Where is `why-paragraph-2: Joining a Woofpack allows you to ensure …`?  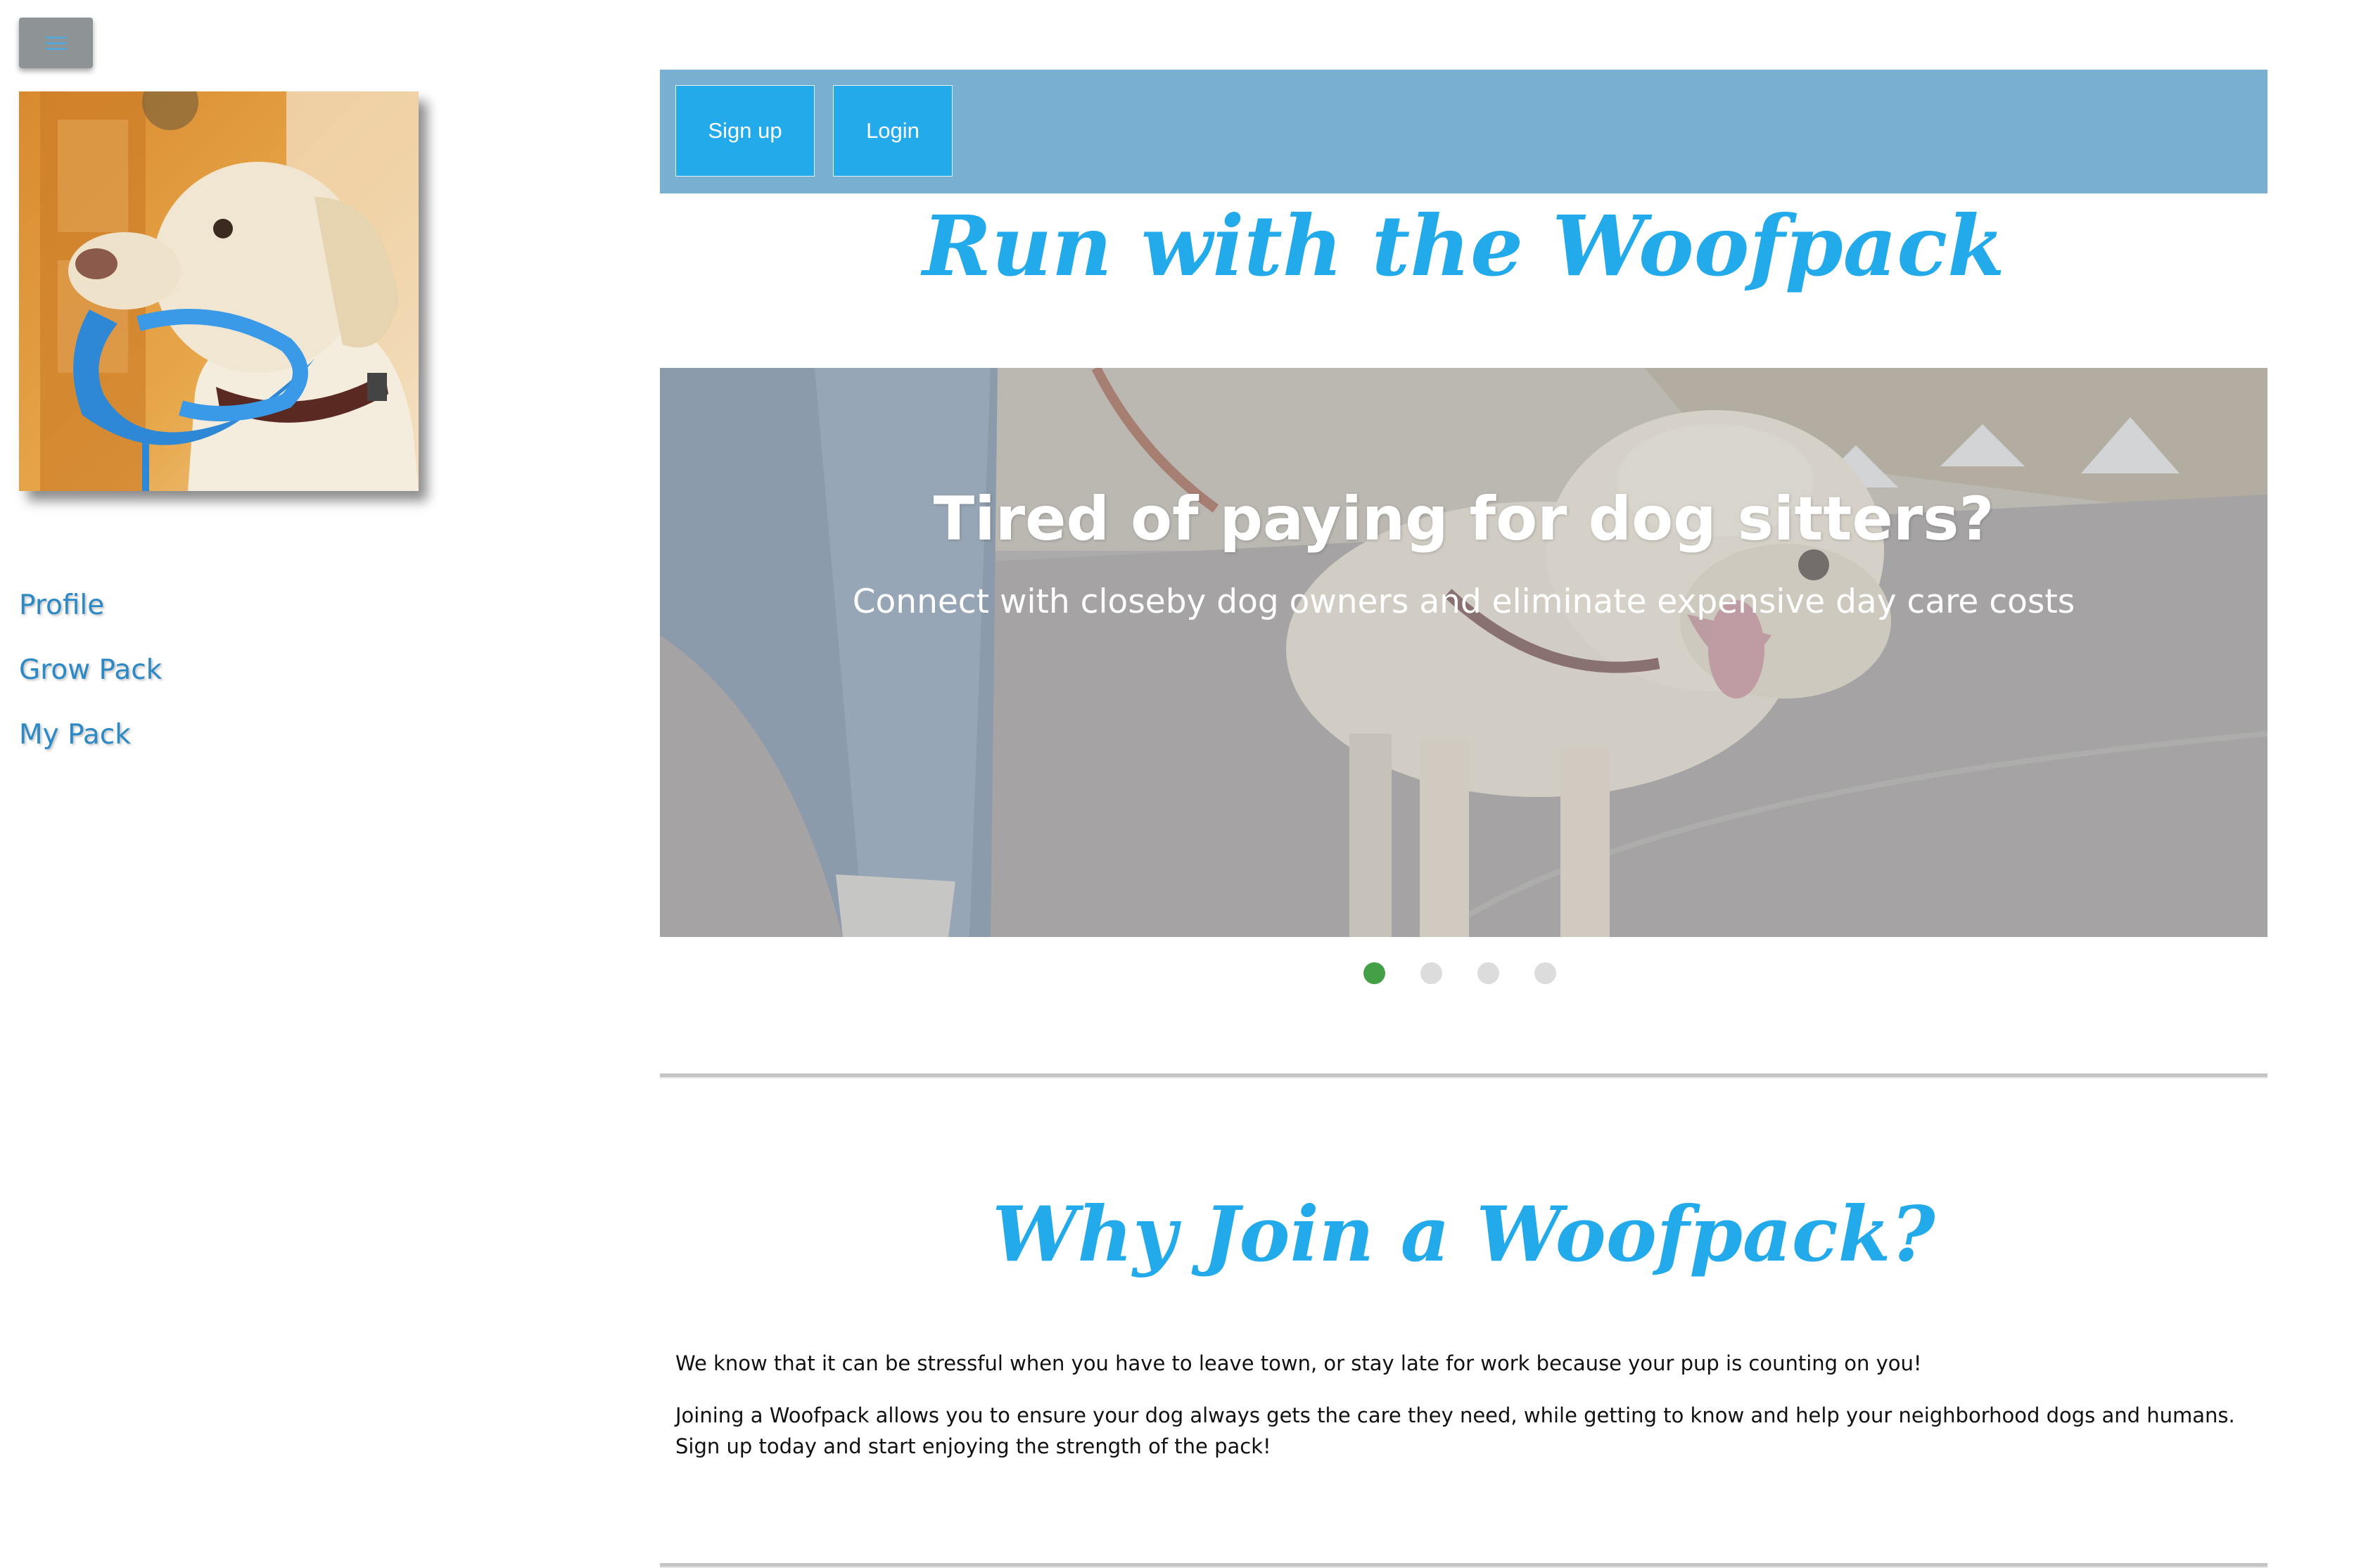 why-paragraph-2: Joining a Woofpack allows you to ensure … is located at coordinates (1455, 1430).